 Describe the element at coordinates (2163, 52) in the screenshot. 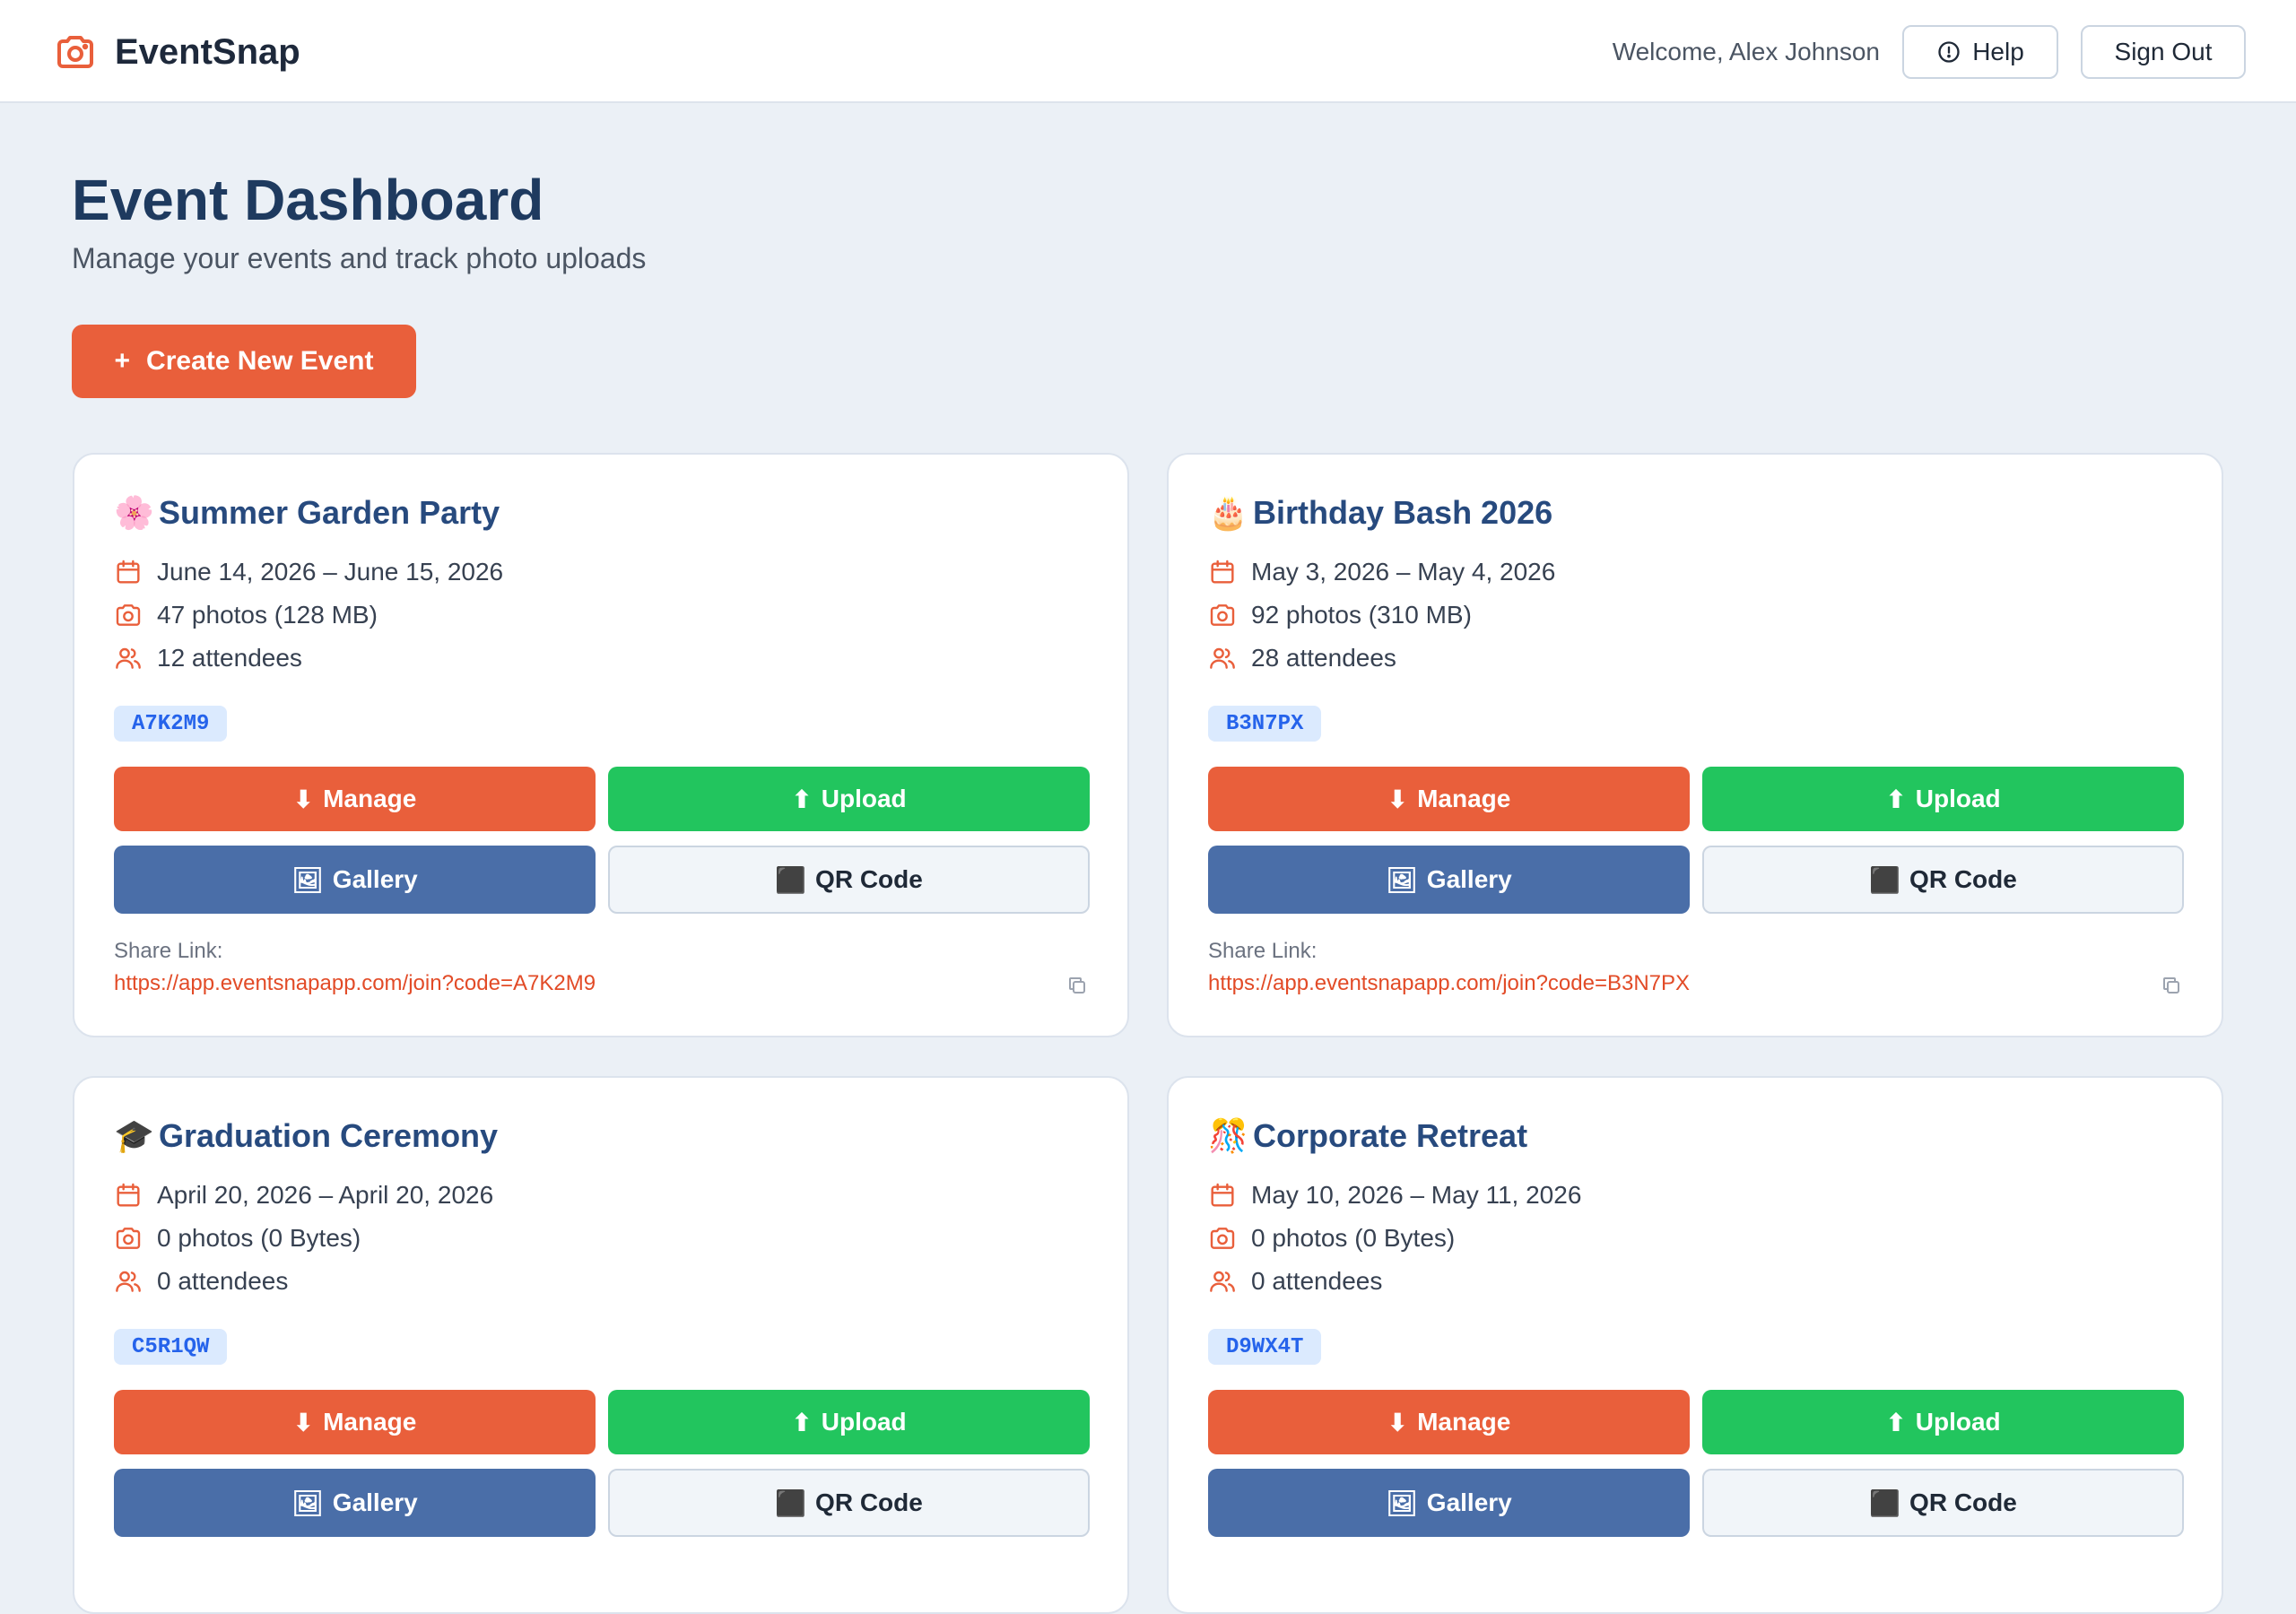

I see `sign-out-button: Sign Out` at that location.